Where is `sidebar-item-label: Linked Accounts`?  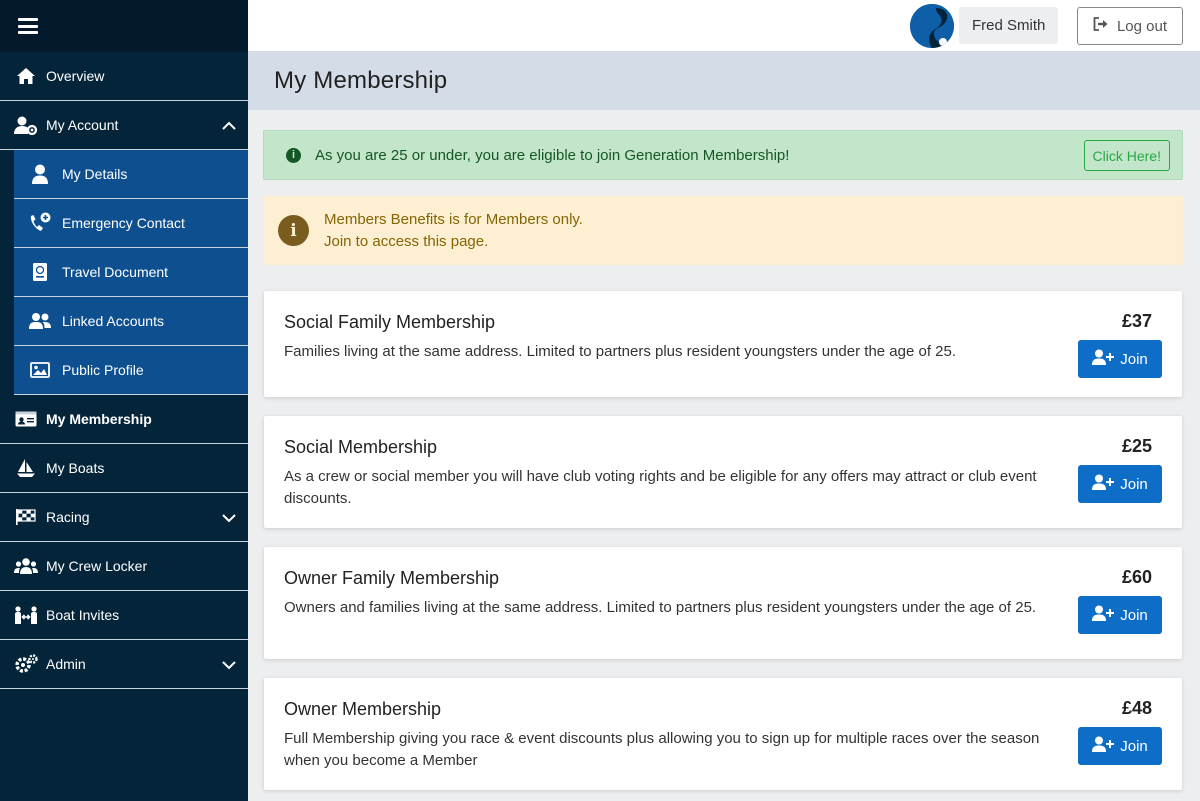 sidebar-item-label: Linked Accounts is located at coordinates (113, 321).